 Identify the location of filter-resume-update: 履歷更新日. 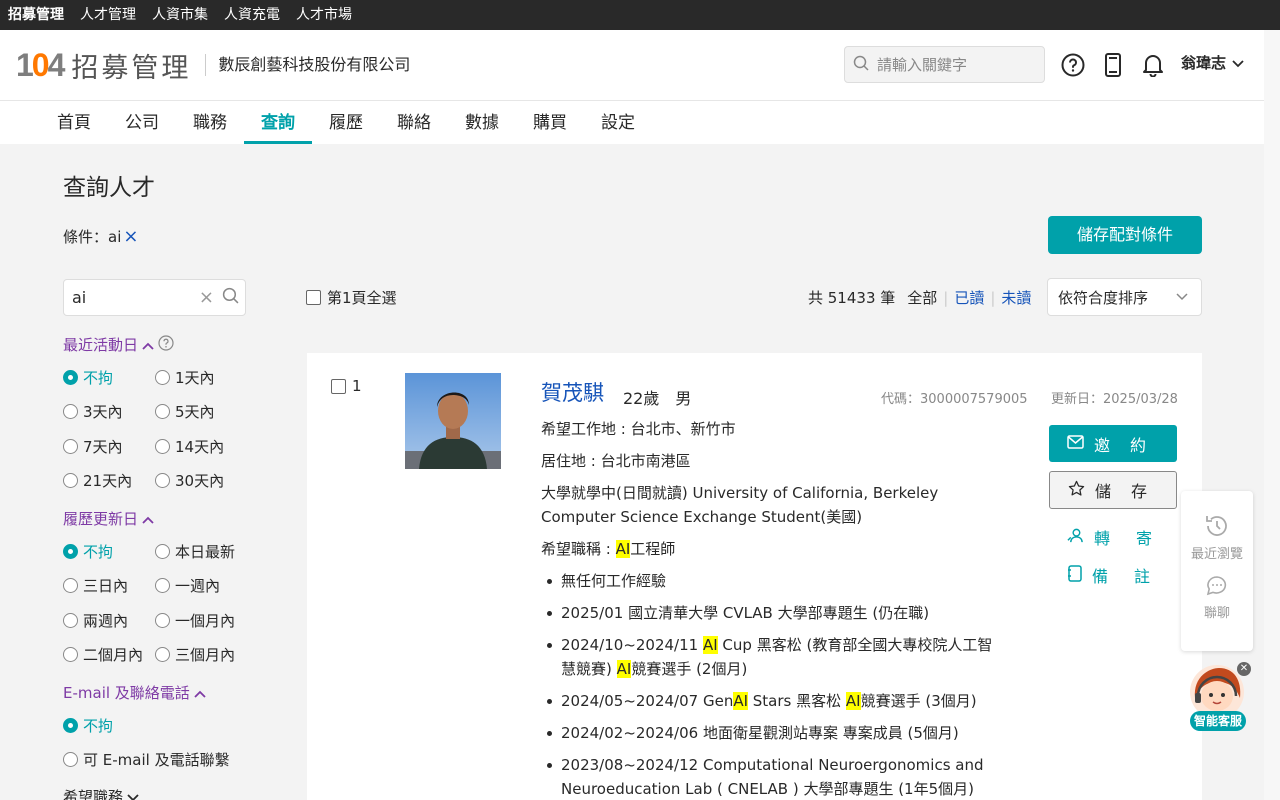
(108, 518).